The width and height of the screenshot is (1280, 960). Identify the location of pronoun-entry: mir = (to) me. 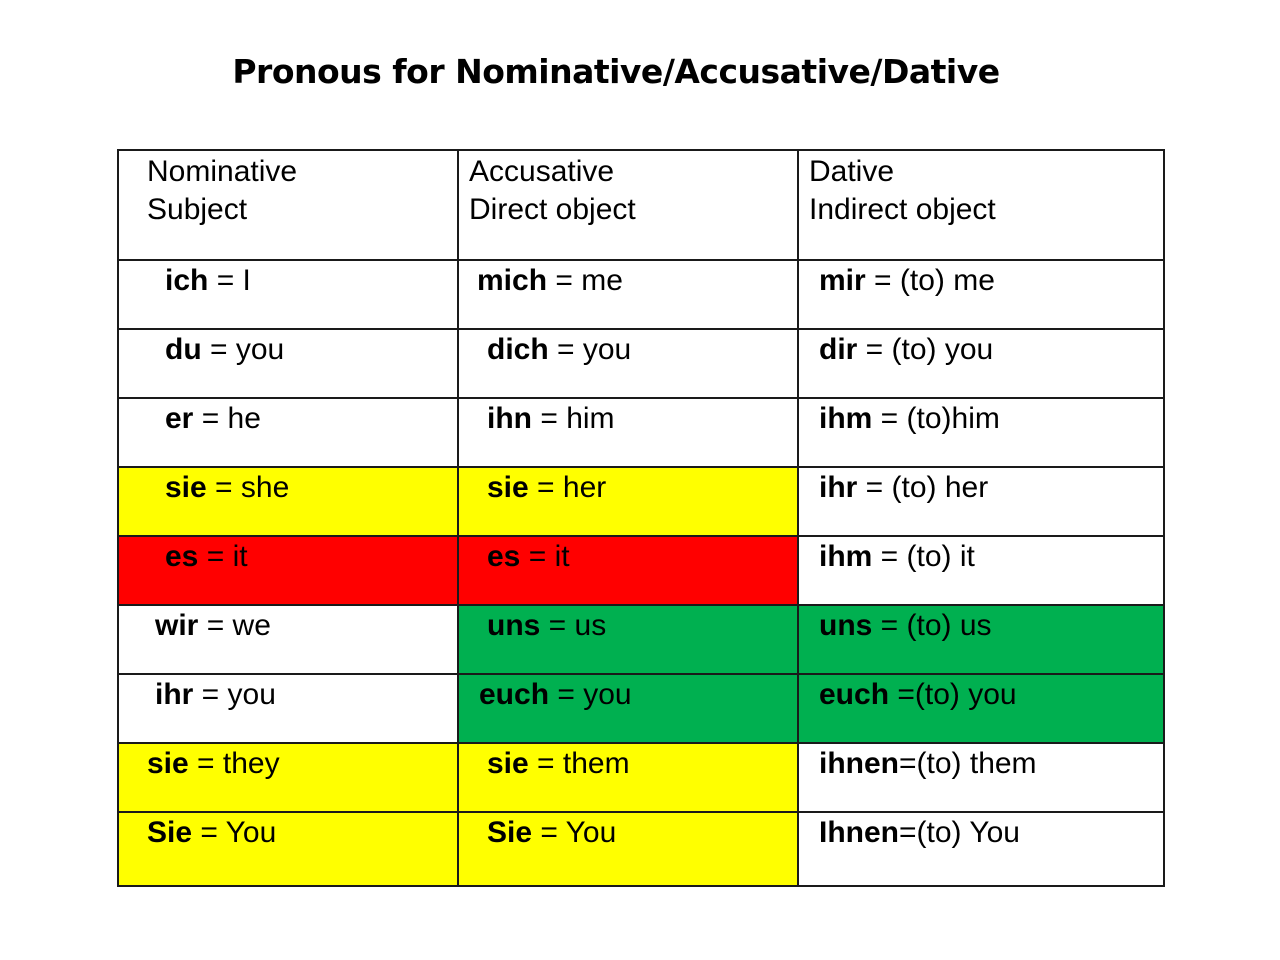
(991, 280).